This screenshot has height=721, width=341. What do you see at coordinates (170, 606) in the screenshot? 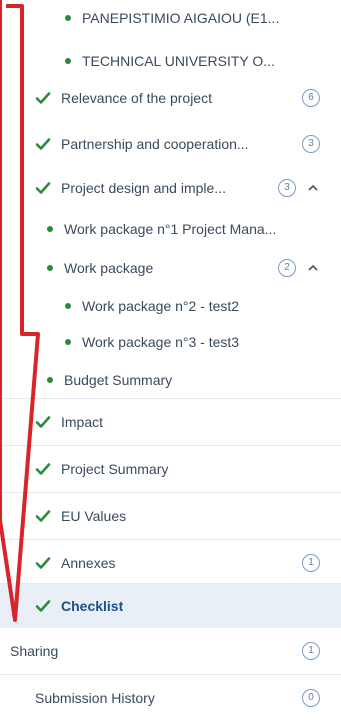
I see `nav-item-checklist: Checklist` at bounding box center [170, 606].